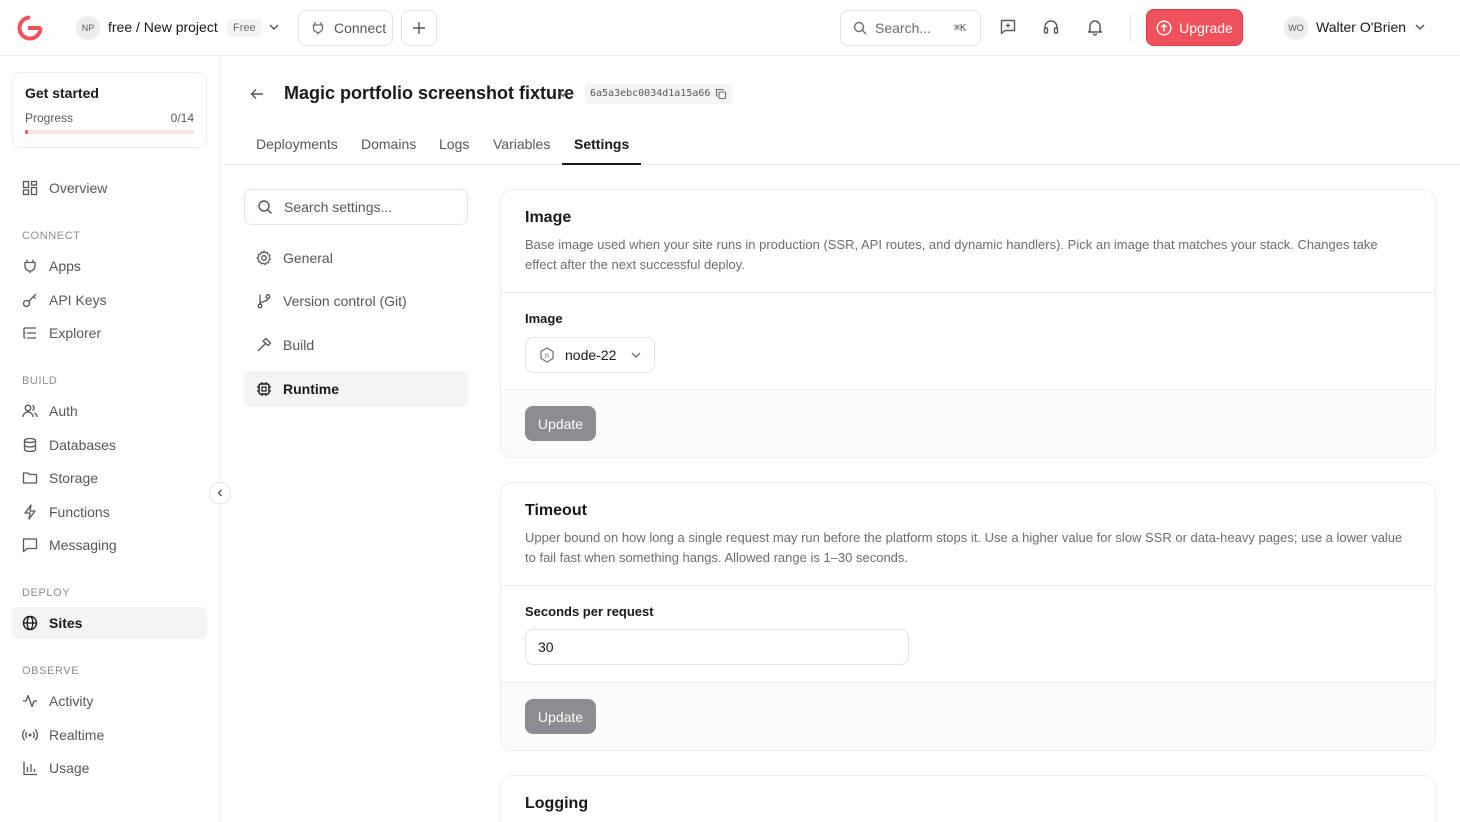  I want to click on update-timeout-button: Update, so click(560, 716).